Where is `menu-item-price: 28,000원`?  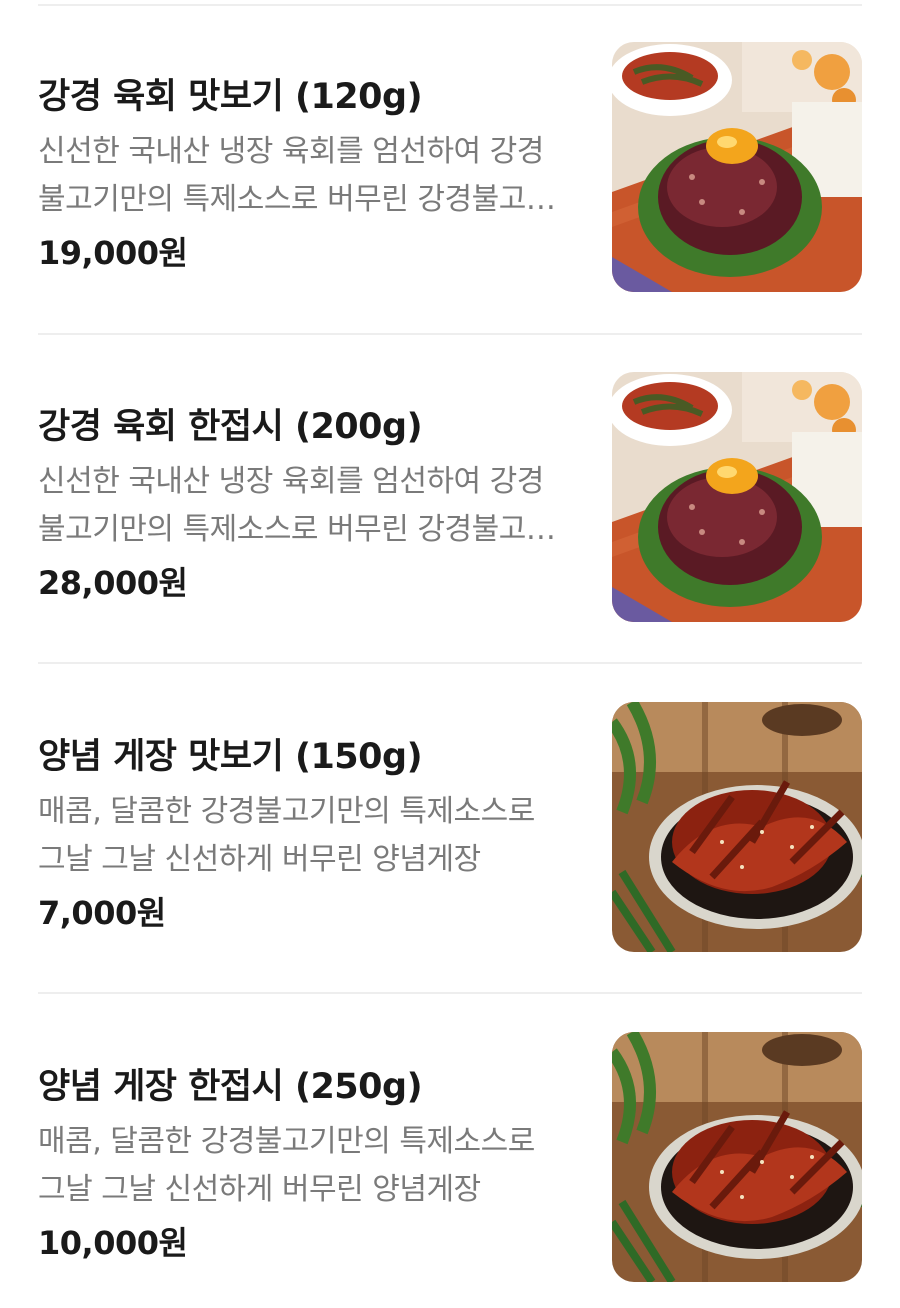 menu-item-price: 28,000원 is located at coordinates (113, 583).